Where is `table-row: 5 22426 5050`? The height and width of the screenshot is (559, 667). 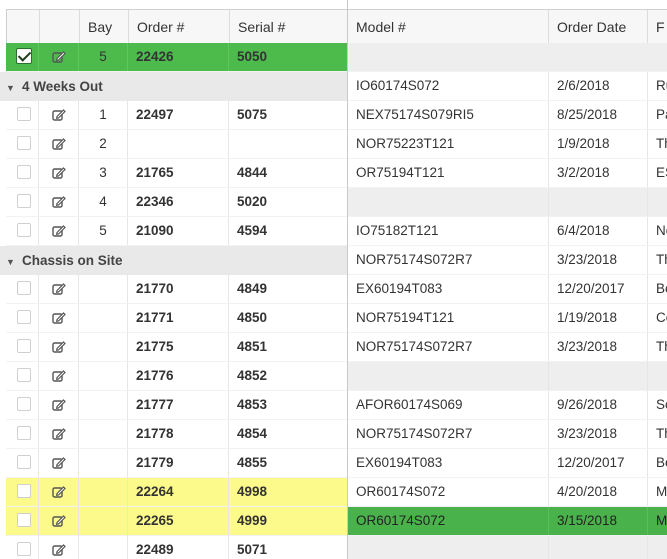 table-row: 5 22426 5050 is located at coordinates (176, 57).